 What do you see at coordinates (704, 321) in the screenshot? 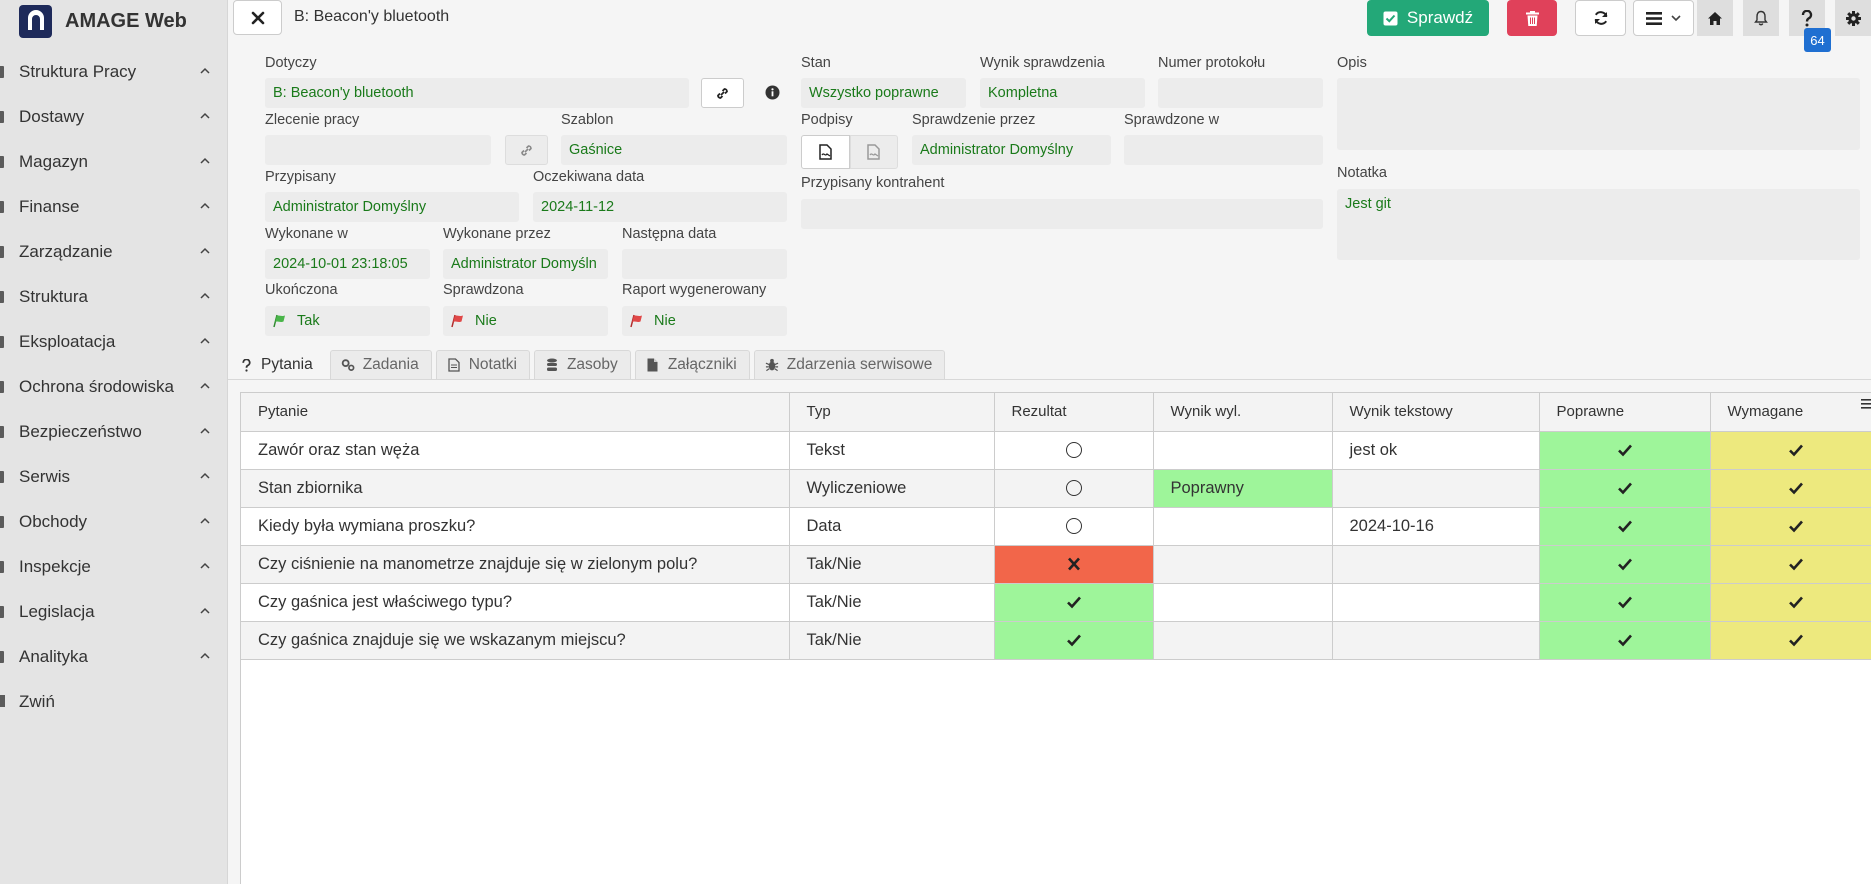
I see `raport-field: Nie` at bounding box center [704, 321].